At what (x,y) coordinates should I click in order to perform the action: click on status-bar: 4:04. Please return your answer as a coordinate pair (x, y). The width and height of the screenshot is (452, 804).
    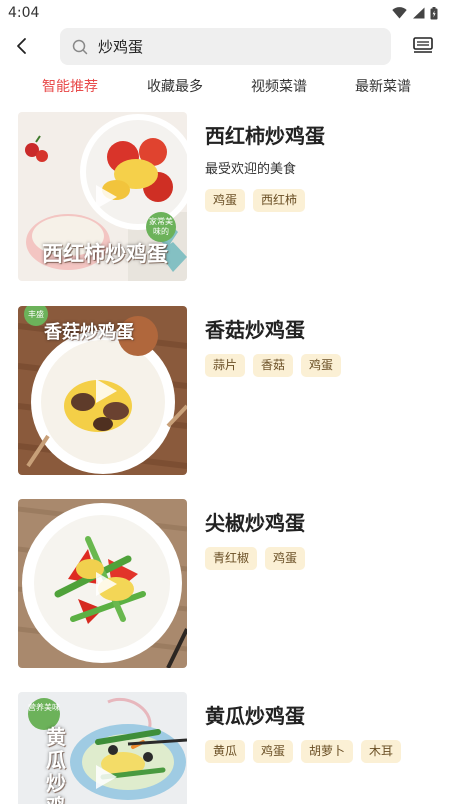
    Looking at the image, I should click on (226, 13).